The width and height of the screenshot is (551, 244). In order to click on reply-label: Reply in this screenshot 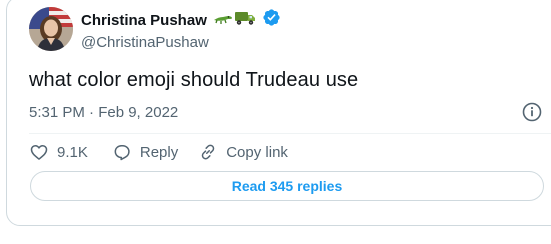, I will do `click(159, 152)`.